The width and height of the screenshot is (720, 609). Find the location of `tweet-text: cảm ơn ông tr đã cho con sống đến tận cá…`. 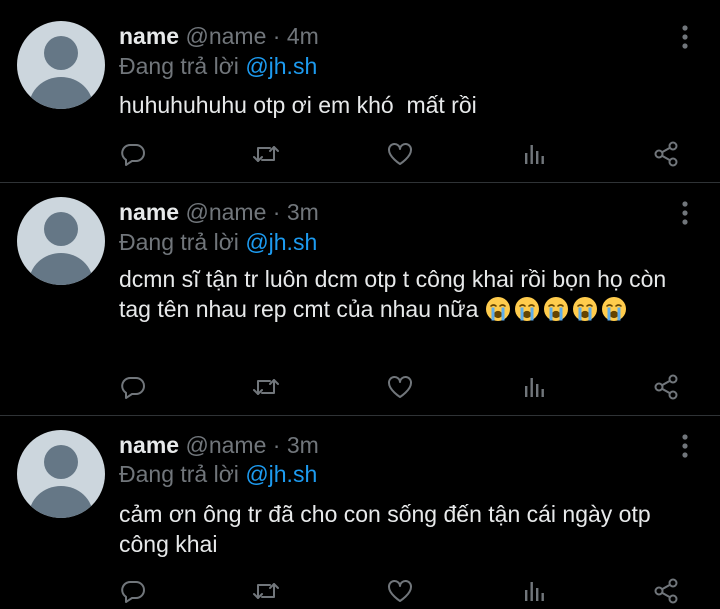

tweet-text: cảm ơn ông tr đã cho con sống đến tận cá… is located at coordinates (388, 529).